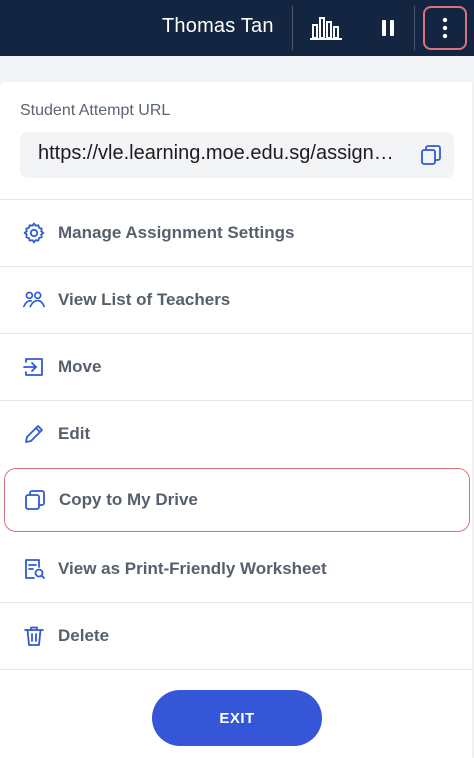 This screenshot has width=474, height=758. What do you see at coordinates (192, 568) in the screenshot?
I see `menu-item-label: View as Print-Friendly Worksheet` at bounding box center [192, 568].